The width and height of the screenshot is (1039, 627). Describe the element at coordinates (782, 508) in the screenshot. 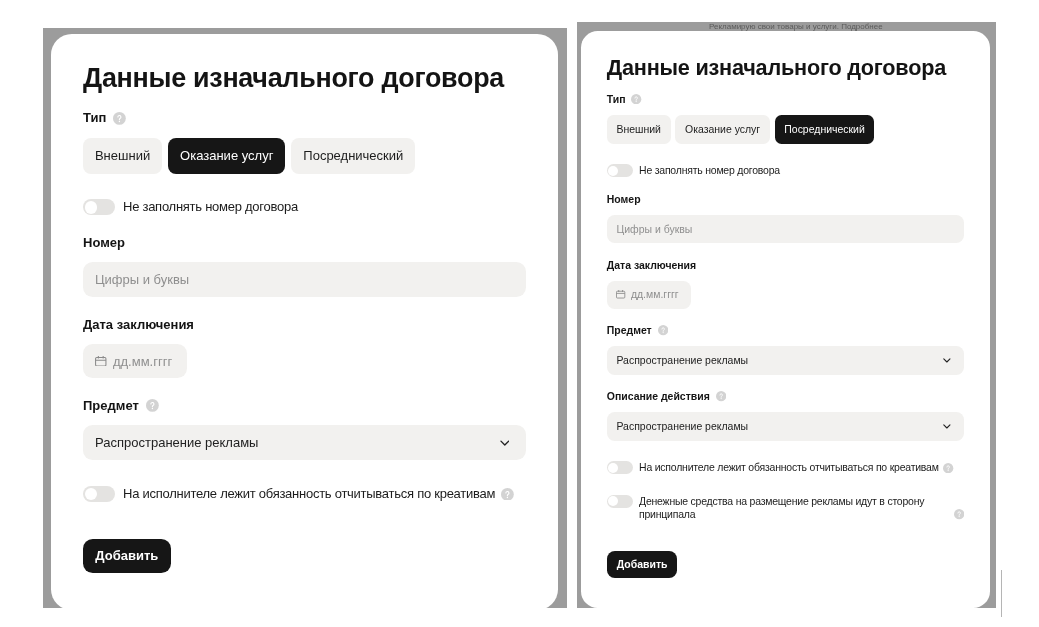

I see `toggle-label: Денежные средства на размещение рекламы идут в сторону принципала` at that location.